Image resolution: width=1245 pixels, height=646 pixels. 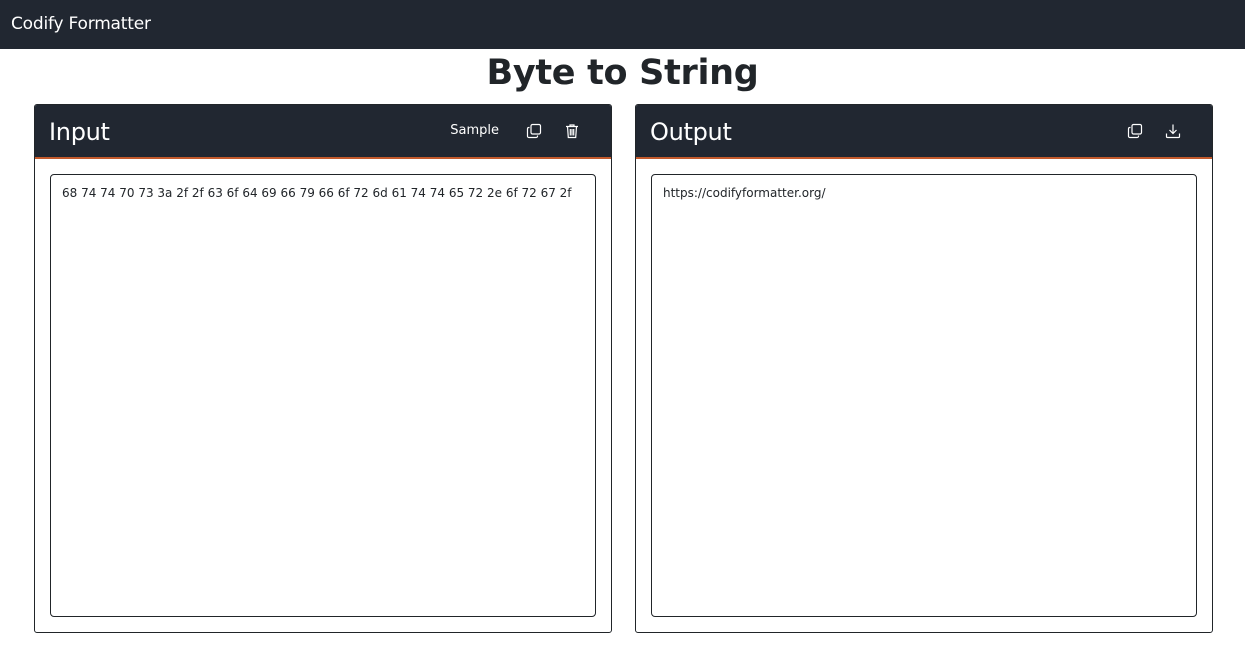 I want to click on trash-icon, so click(x=572, y=131).